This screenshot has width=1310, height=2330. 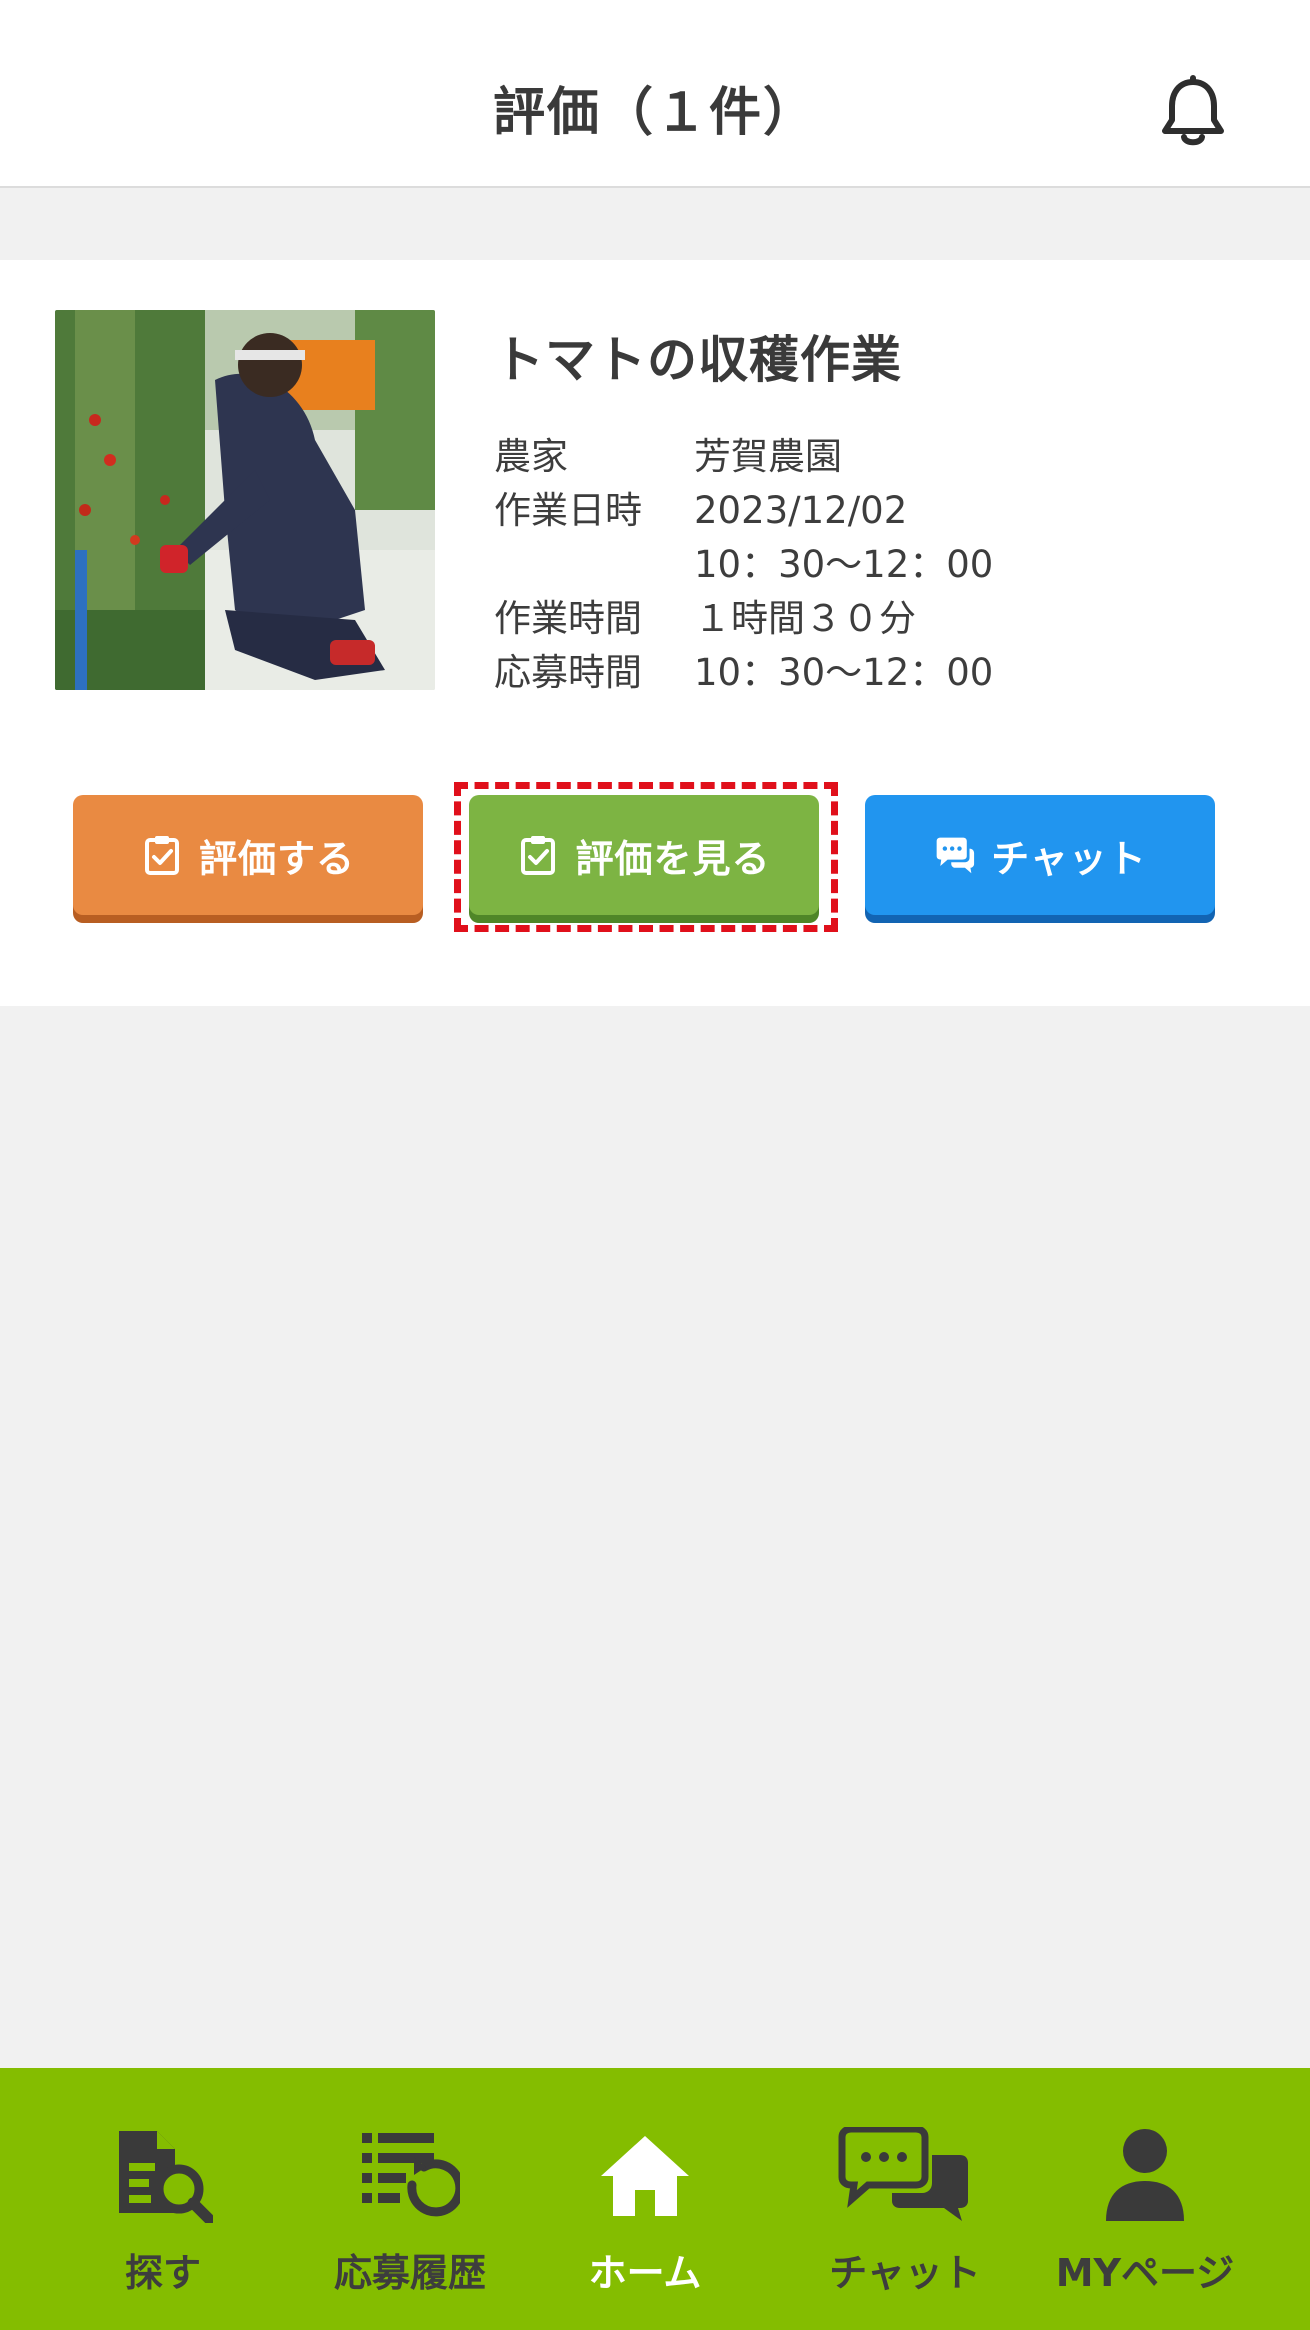 I want to click on detail-label: 作業時間, so click(x=568, y=618).